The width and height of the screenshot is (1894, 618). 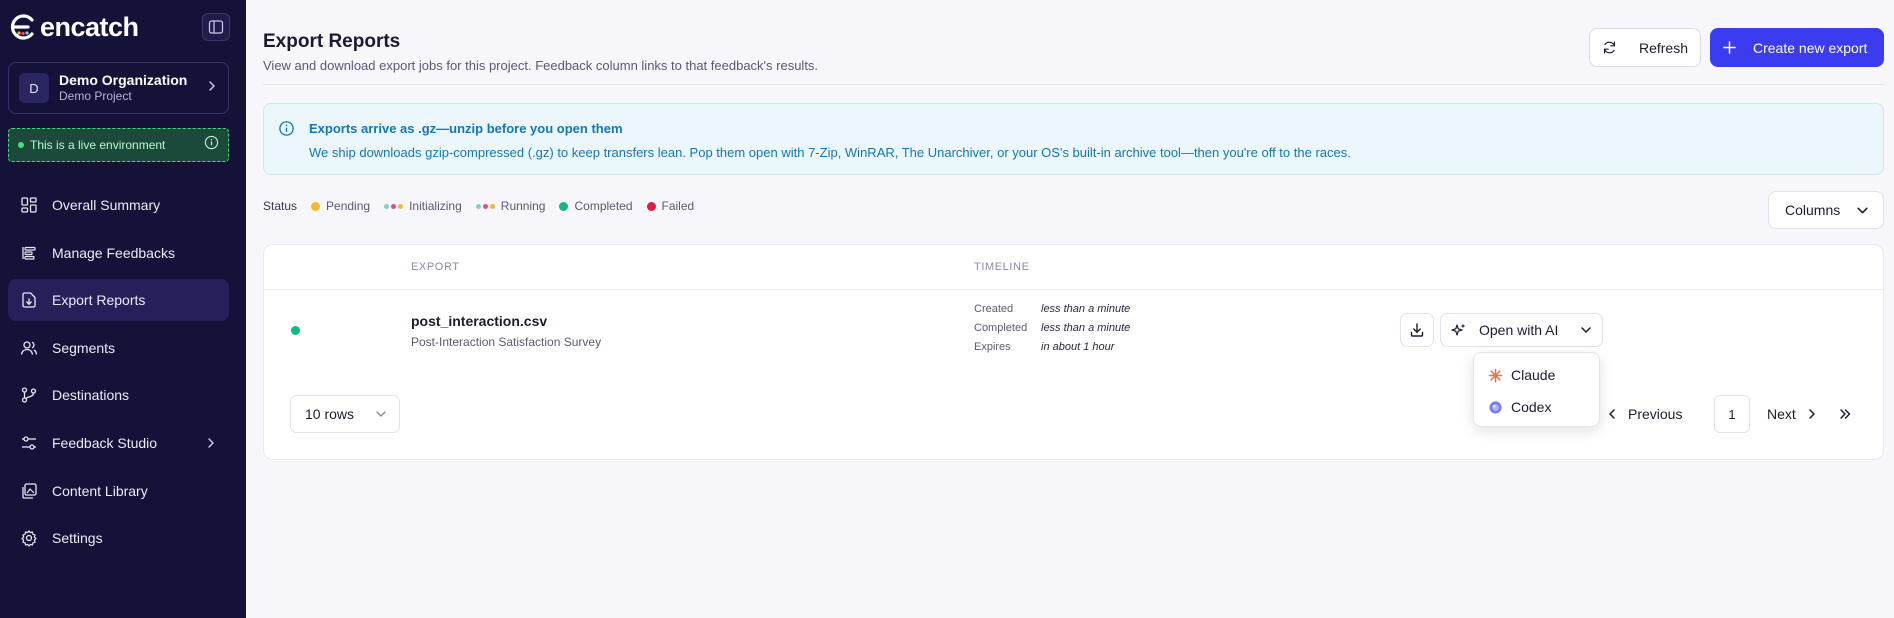 I want to click on chevrons-right-icon, so click(x=1845, y=414).